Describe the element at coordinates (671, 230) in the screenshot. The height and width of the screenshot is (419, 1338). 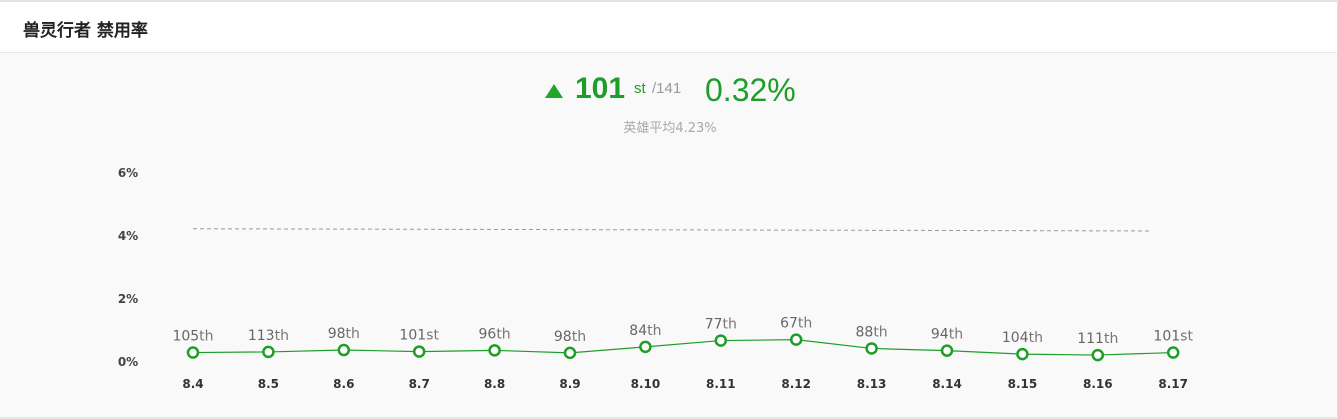
I see `average-line` at that location.